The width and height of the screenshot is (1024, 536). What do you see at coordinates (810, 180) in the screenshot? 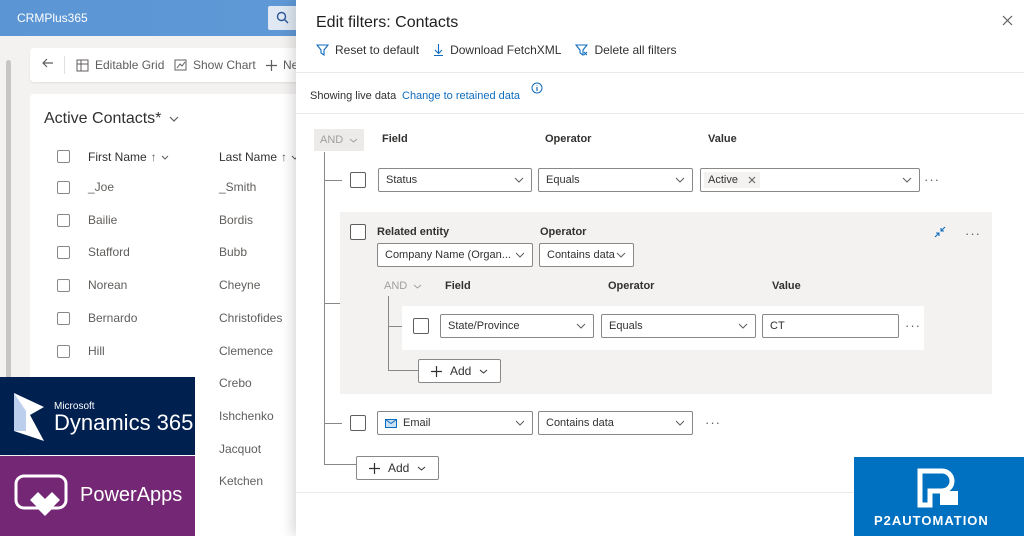
I see `value-multiselect: Active` at bounding box center [810, 180].